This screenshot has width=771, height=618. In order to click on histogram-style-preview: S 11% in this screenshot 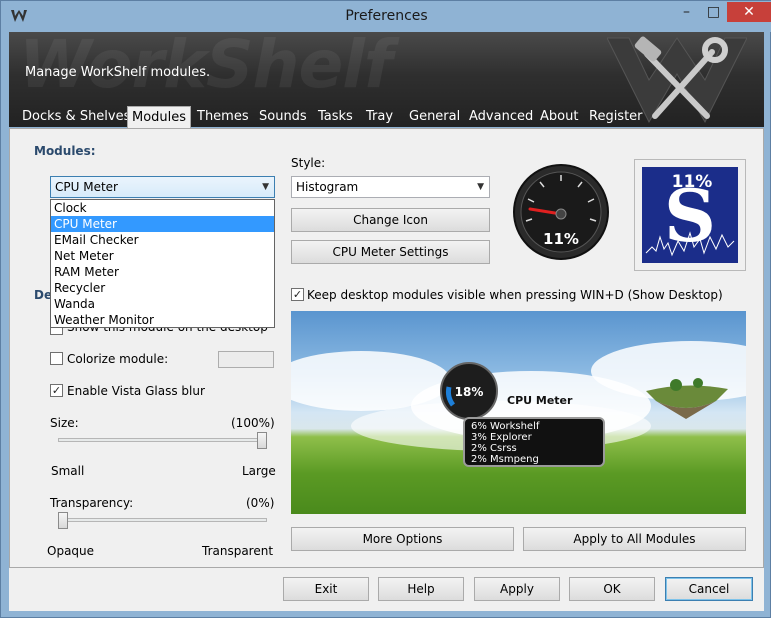, I will do `click(690, 215)`.